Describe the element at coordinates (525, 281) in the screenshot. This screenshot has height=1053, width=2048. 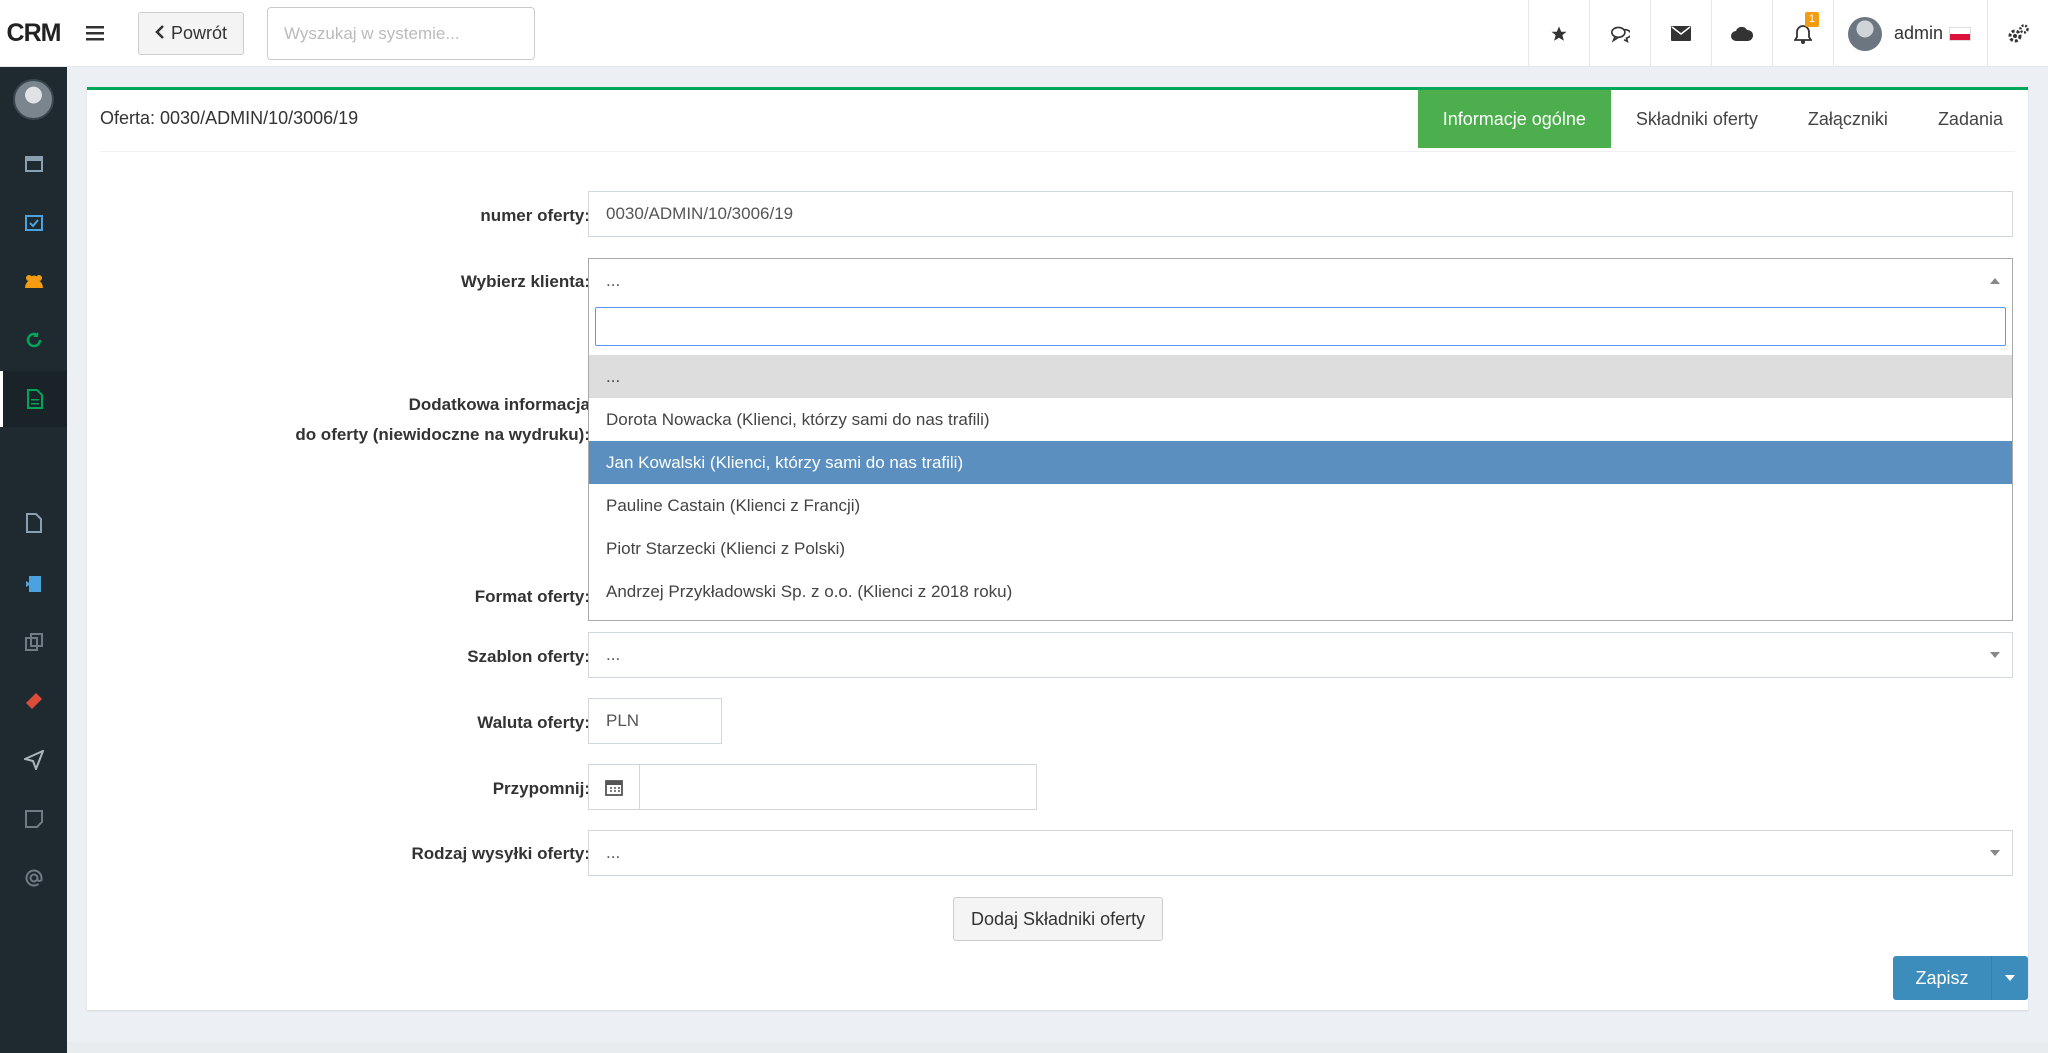
I see `client-label: Wybierz klienta:` at that location.